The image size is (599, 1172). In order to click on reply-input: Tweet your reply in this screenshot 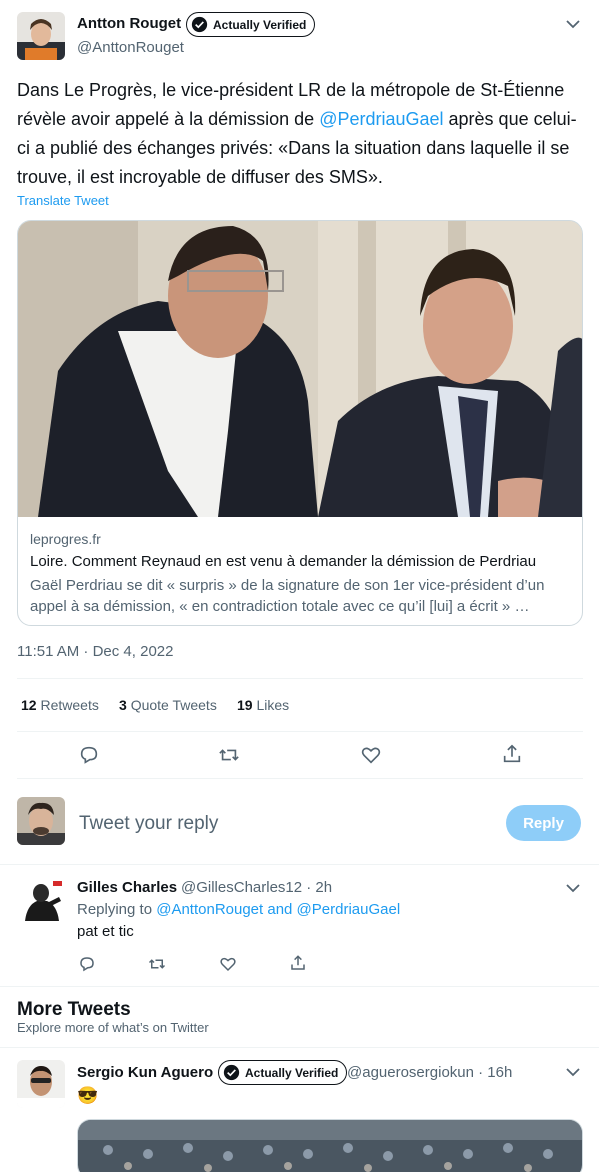, I will do `click(148, 824)`.